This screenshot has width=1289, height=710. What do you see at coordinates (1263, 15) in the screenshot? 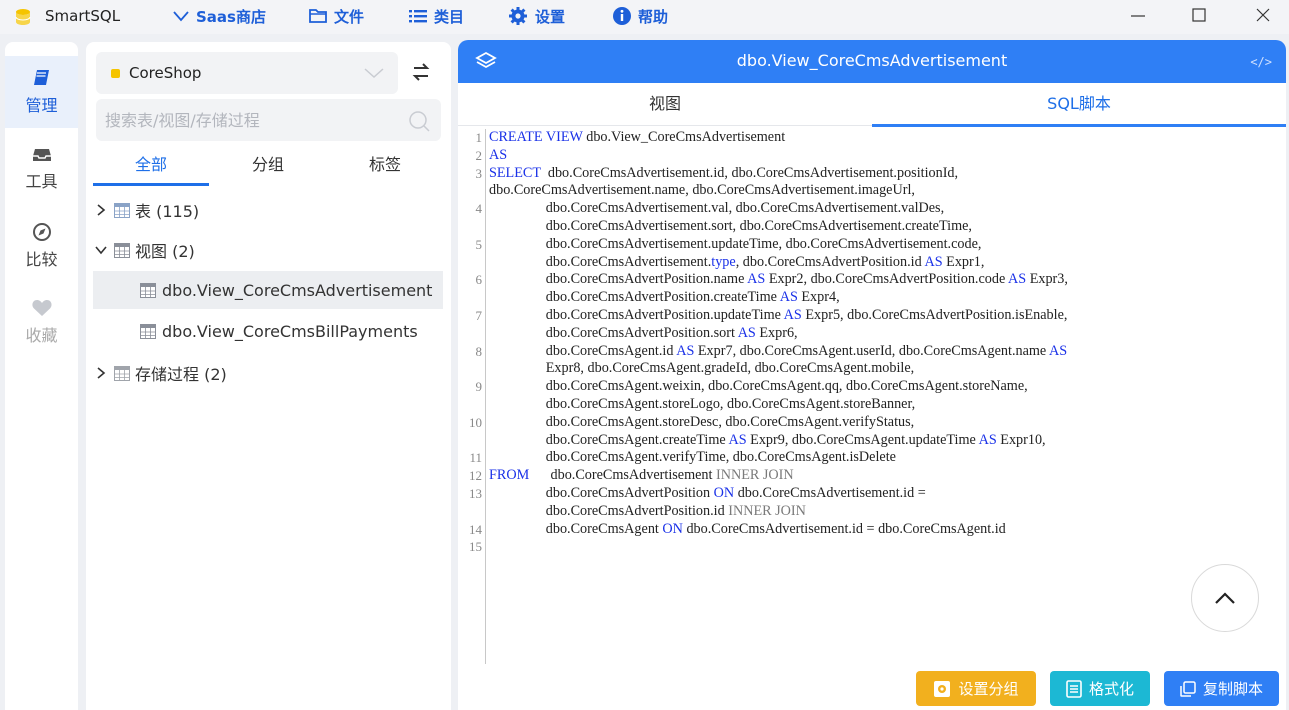
I see `close-button` at bounding box center [1263, 15].